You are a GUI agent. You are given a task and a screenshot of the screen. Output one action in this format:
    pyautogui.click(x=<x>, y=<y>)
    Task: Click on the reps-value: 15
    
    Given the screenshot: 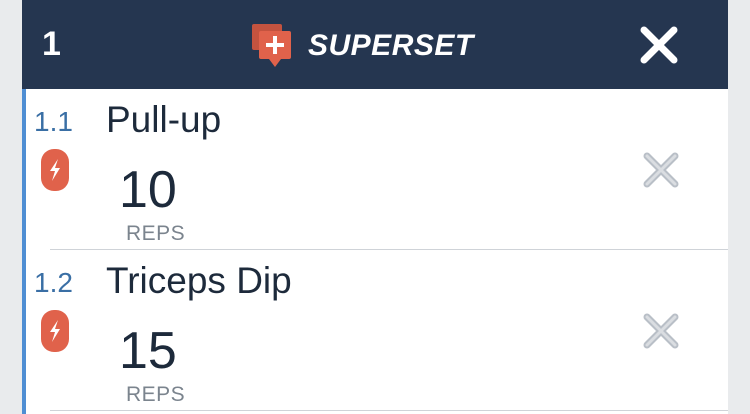 What is the action you would take?
    pyautogui.click(x=148, y=351)
    